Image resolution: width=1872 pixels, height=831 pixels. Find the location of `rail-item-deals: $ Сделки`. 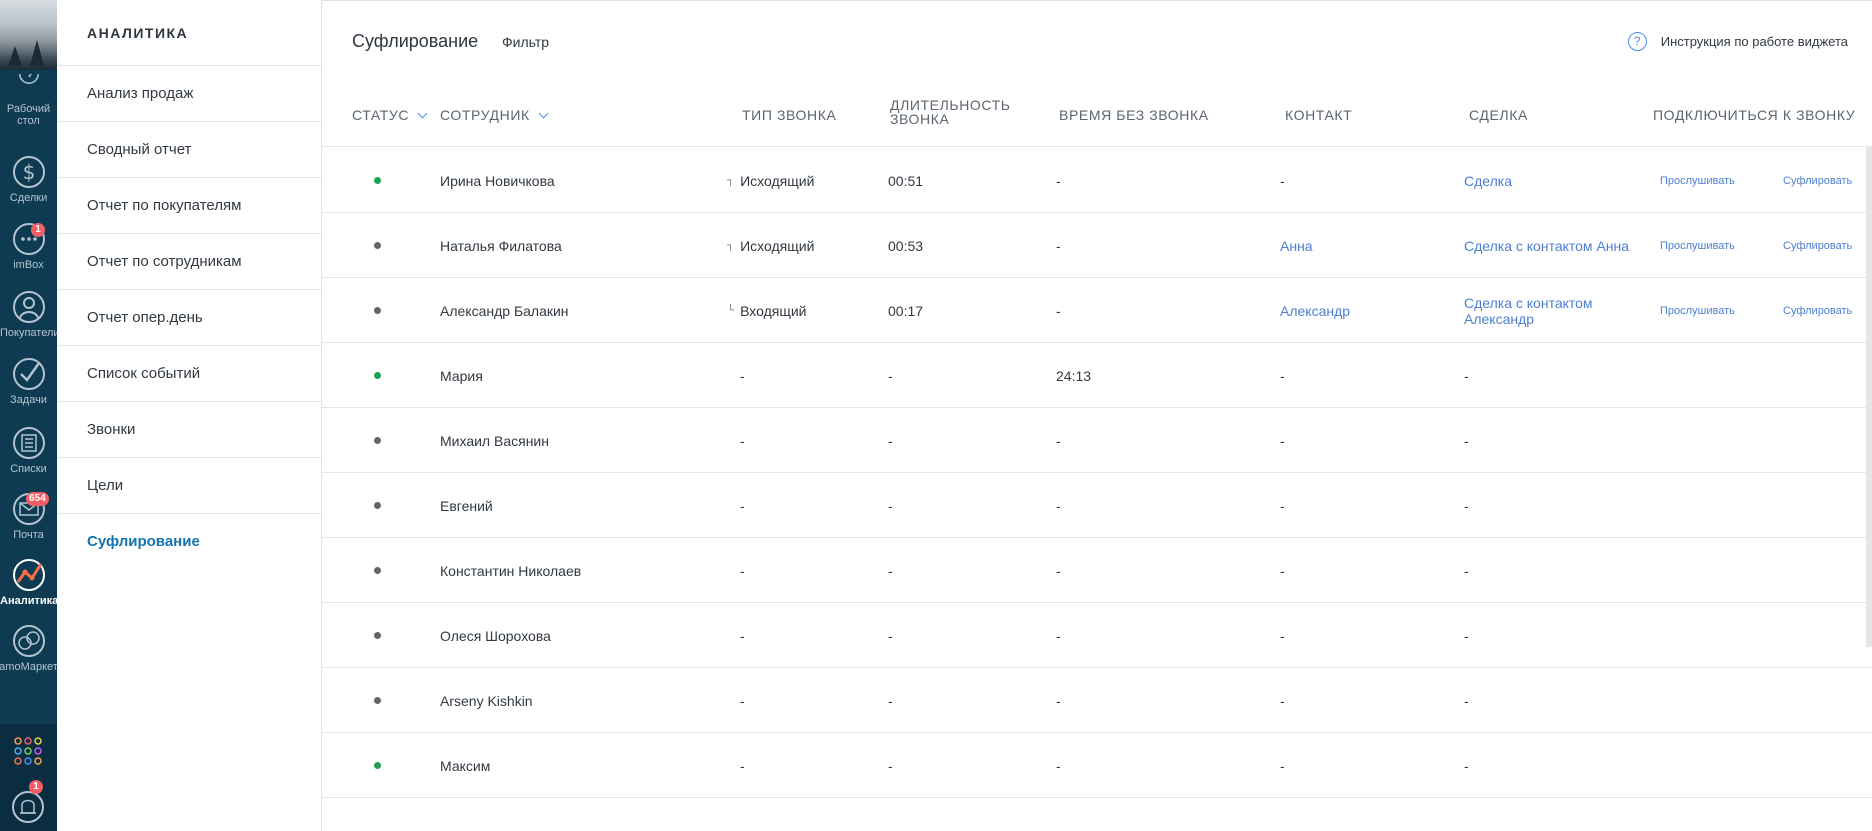

rail-item-deals: $ Сделки is located at coordinates (28, 179).